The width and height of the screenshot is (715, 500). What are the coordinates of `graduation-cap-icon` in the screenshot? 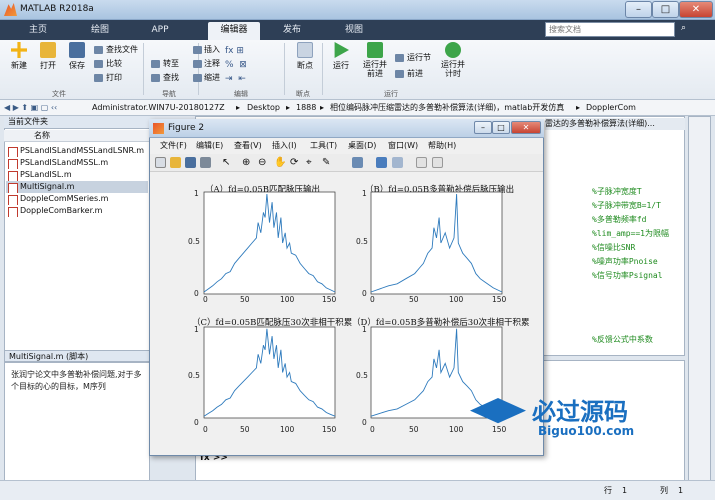 It's located at (498, 411).